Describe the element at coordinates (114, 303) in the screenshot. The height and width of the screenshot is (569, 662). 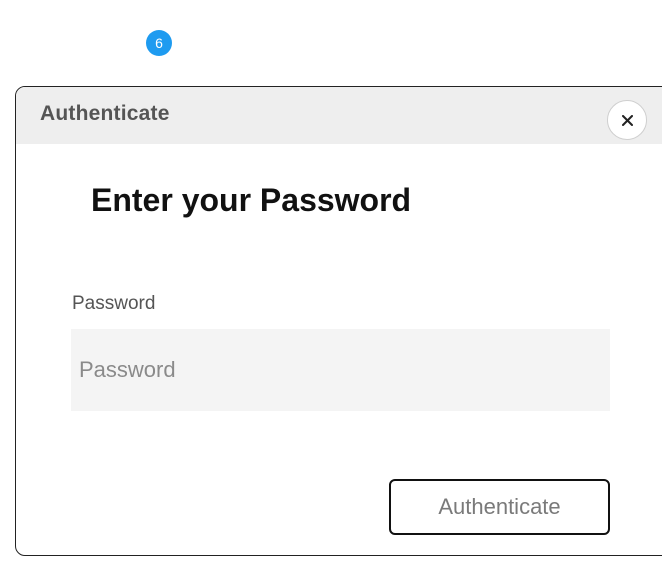
I see `password-label: Password` at that location.